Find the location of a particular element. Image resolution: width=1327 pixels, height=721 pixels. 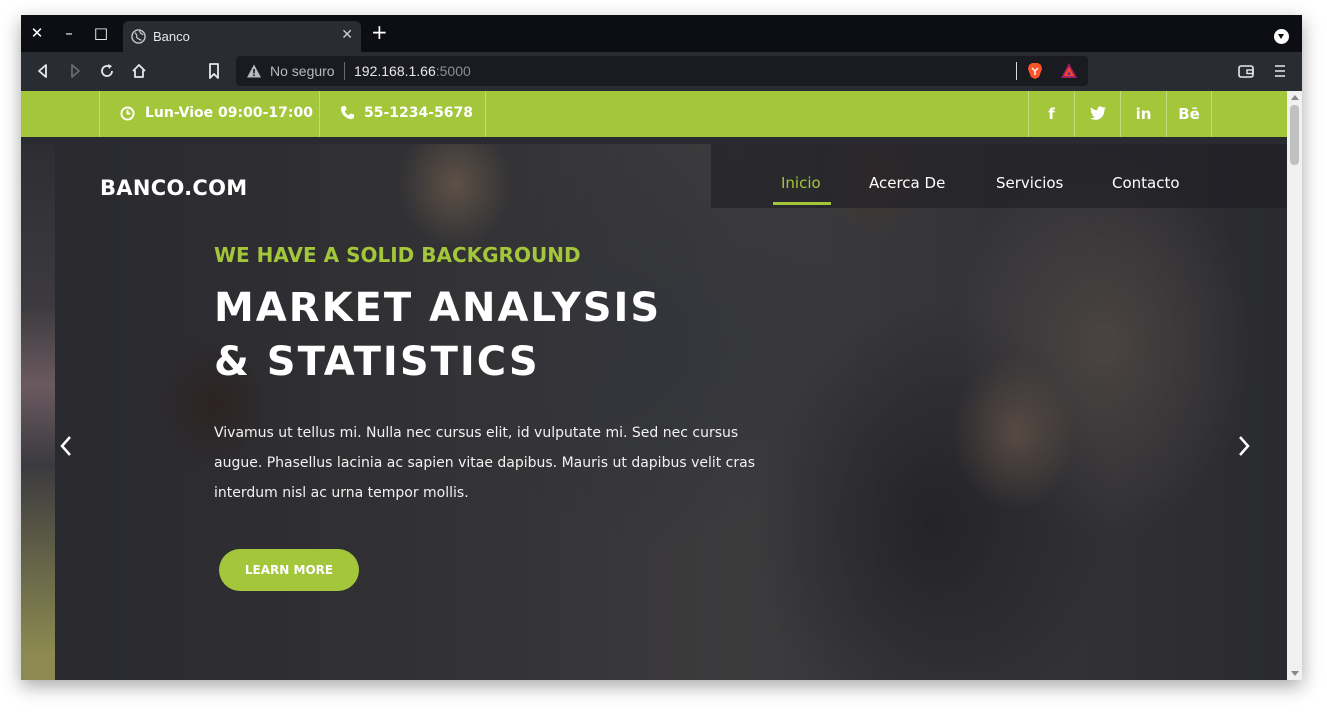

plus-icon: + is located at coordinates (379, 32).